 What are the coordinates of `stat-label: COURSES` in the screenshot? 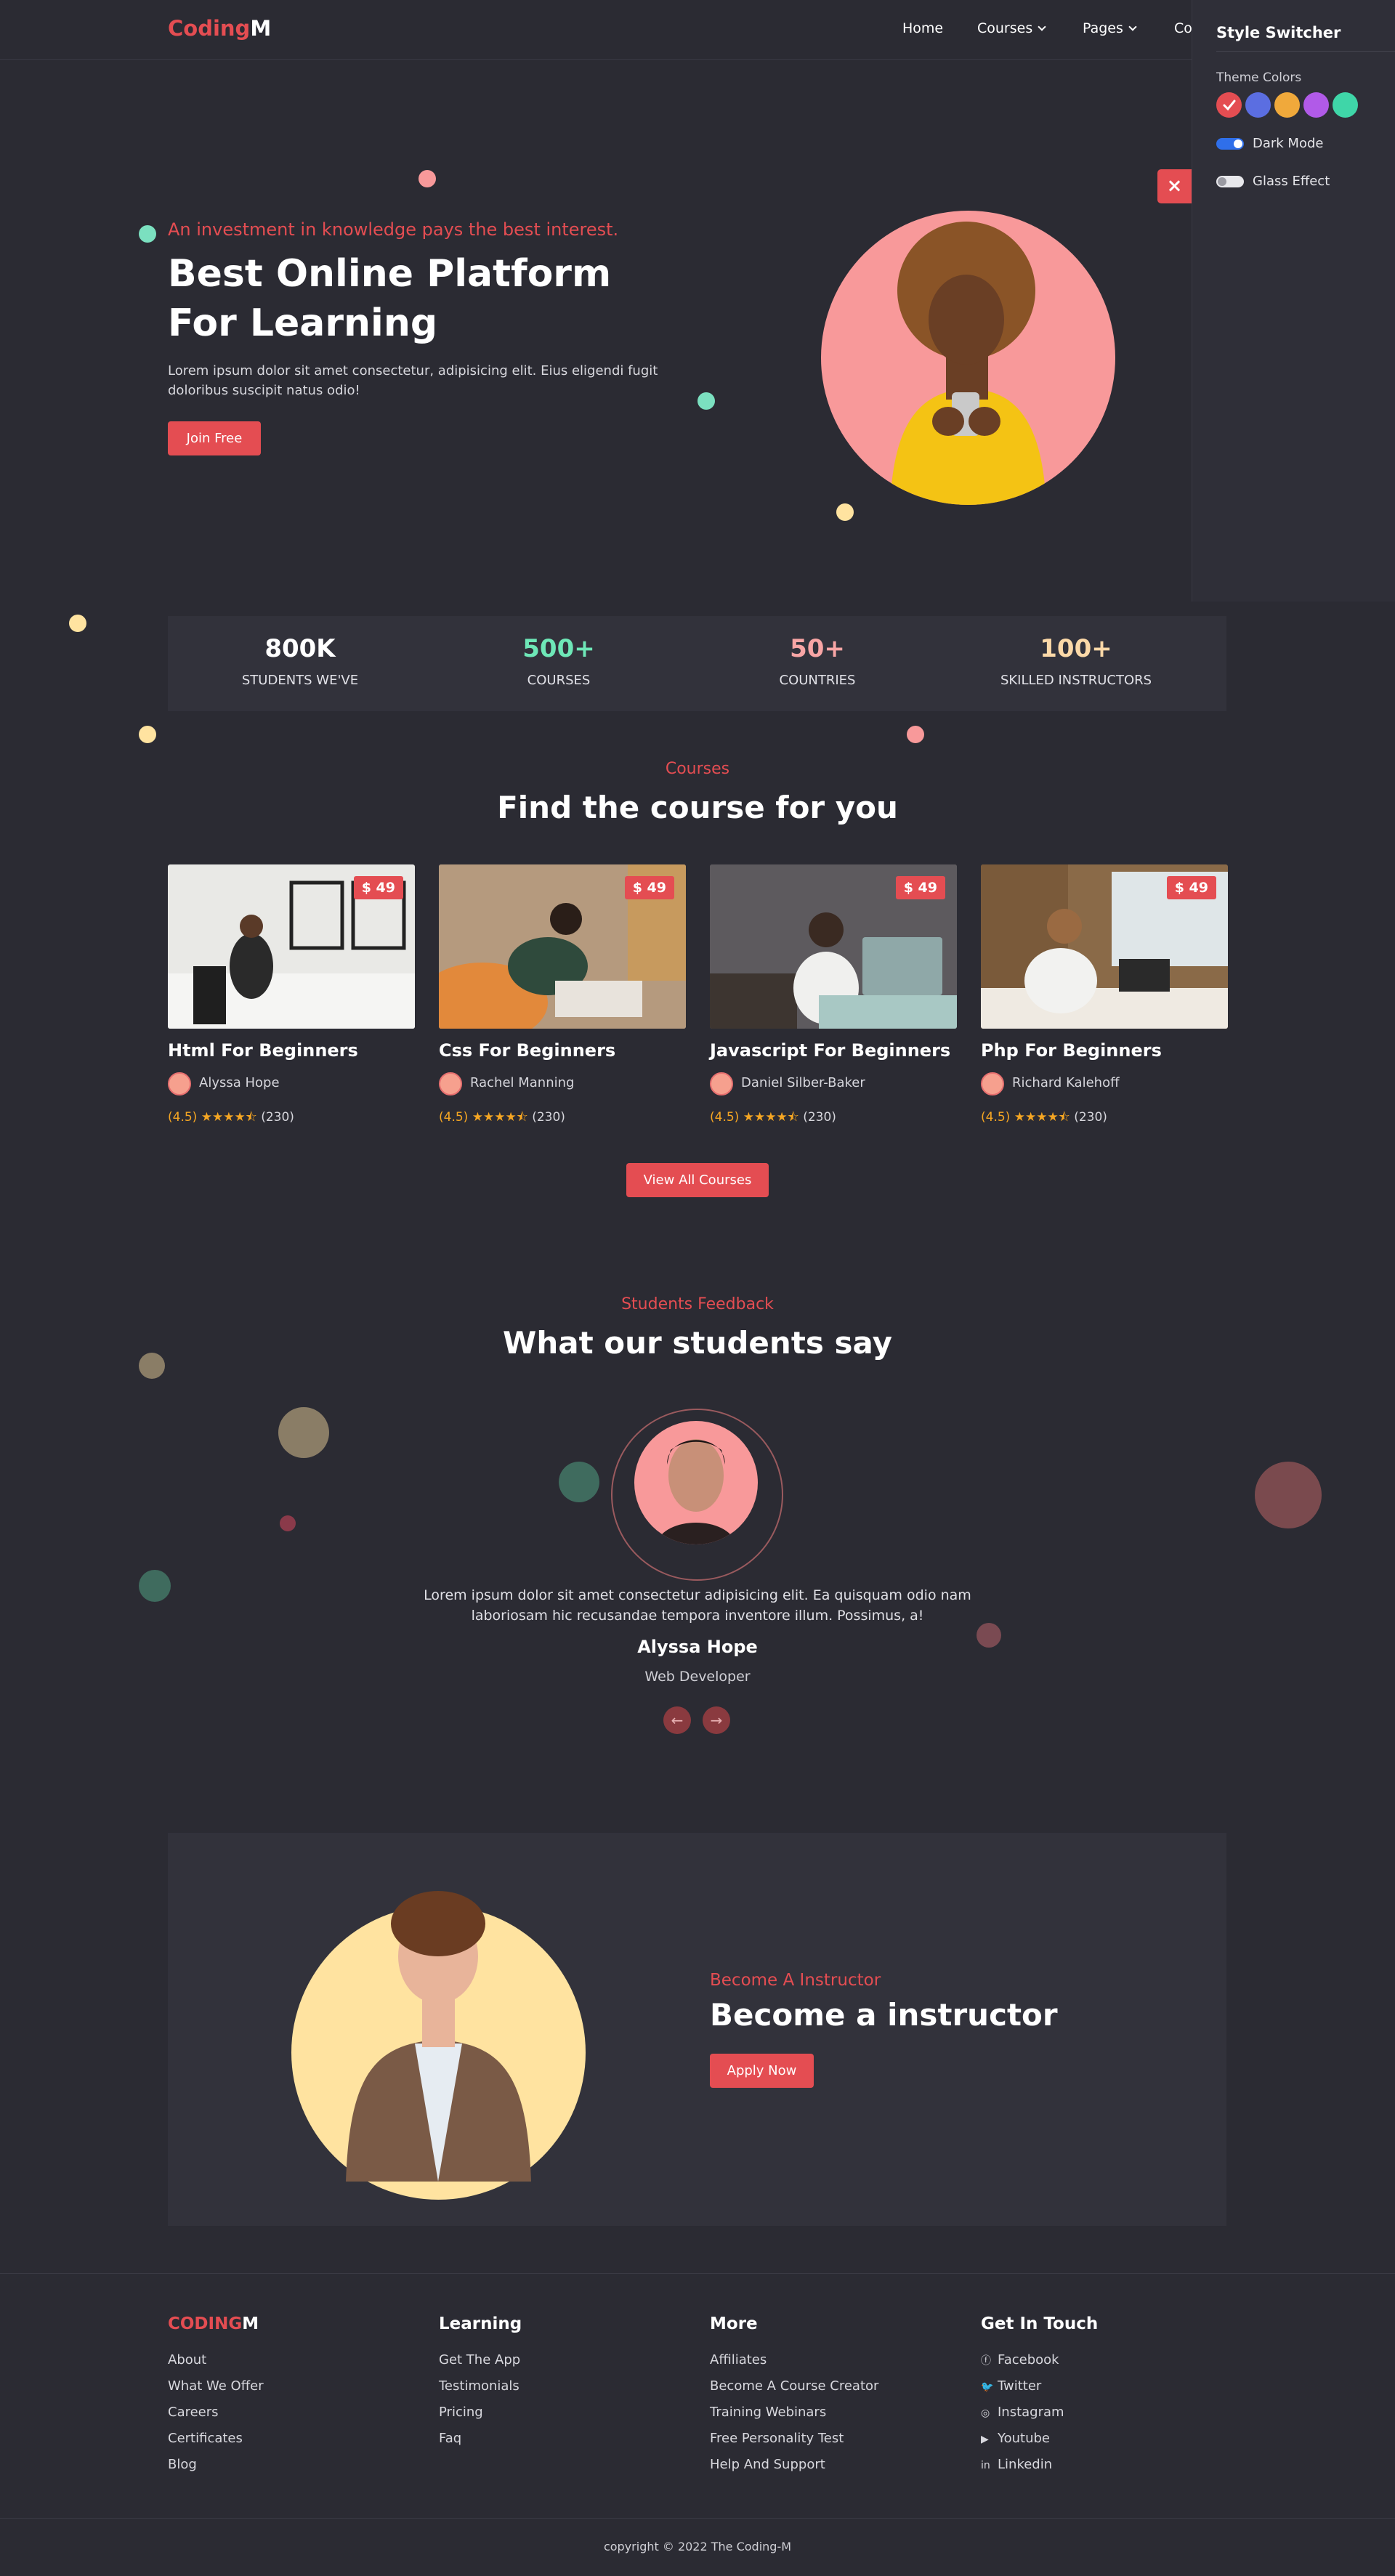 It's located at (559, 680).